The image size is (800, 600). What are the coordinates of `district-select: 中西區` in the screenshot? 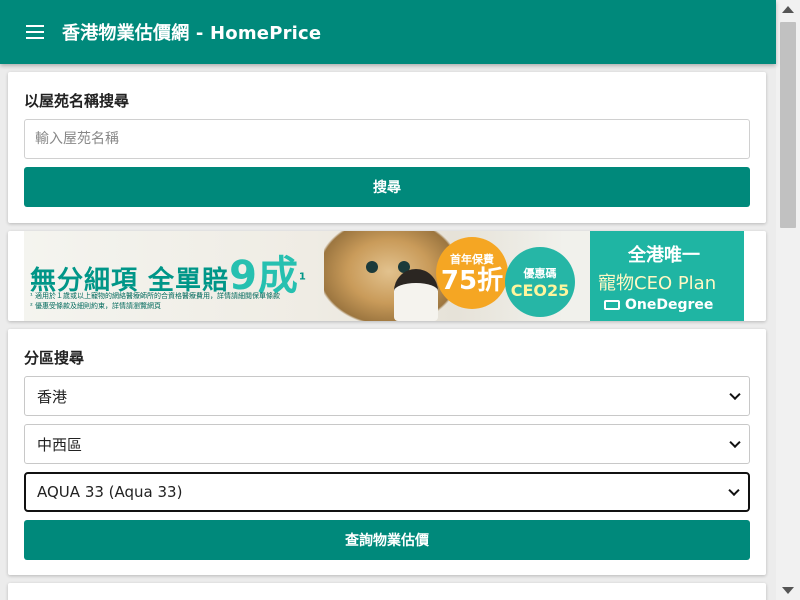 It's located at (387, 444).